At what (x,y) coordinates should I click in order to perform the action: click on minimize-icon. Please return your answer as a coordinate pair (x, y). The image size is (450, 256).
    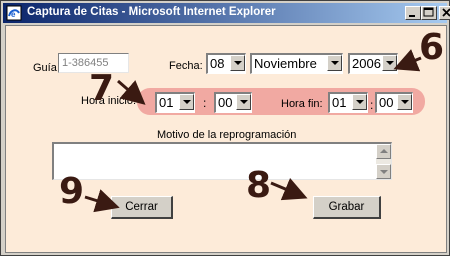
    Looking at the image, I should click on (412, 16).